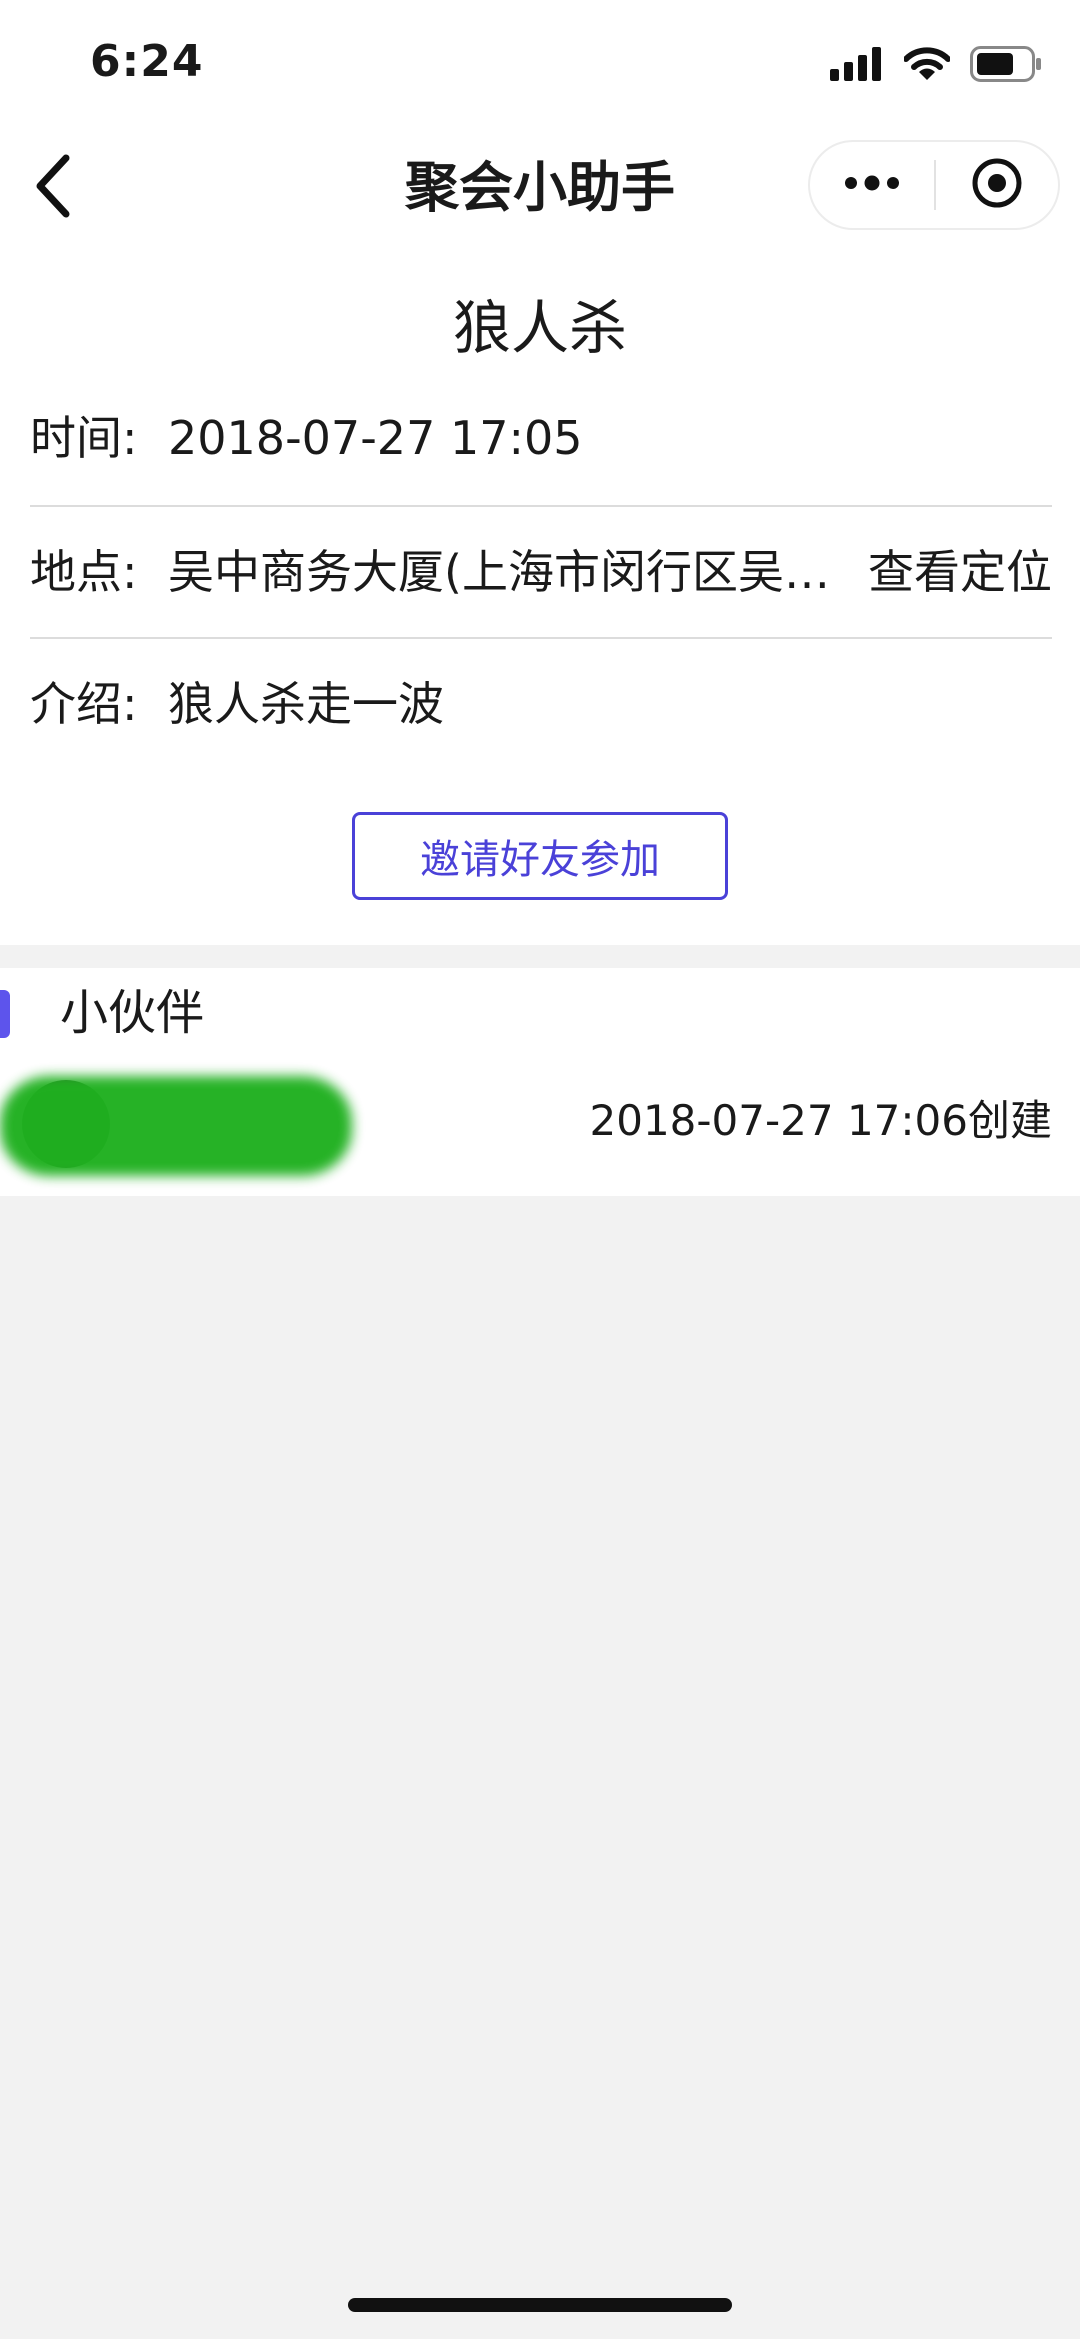 The height and width of the screenshot is (2339, 1080). Describe the element at coordinates (927, 66) in the screenshot. I see `wifi-icon` at that location.